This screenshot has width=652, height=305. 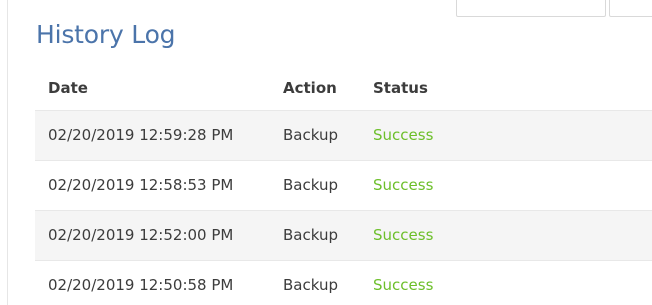 What do you see at coordinates (141, 185) in the screenshot?
I see `row-date: 02/20/2019 12:58:53 PM` at bounding box center [141, 185].